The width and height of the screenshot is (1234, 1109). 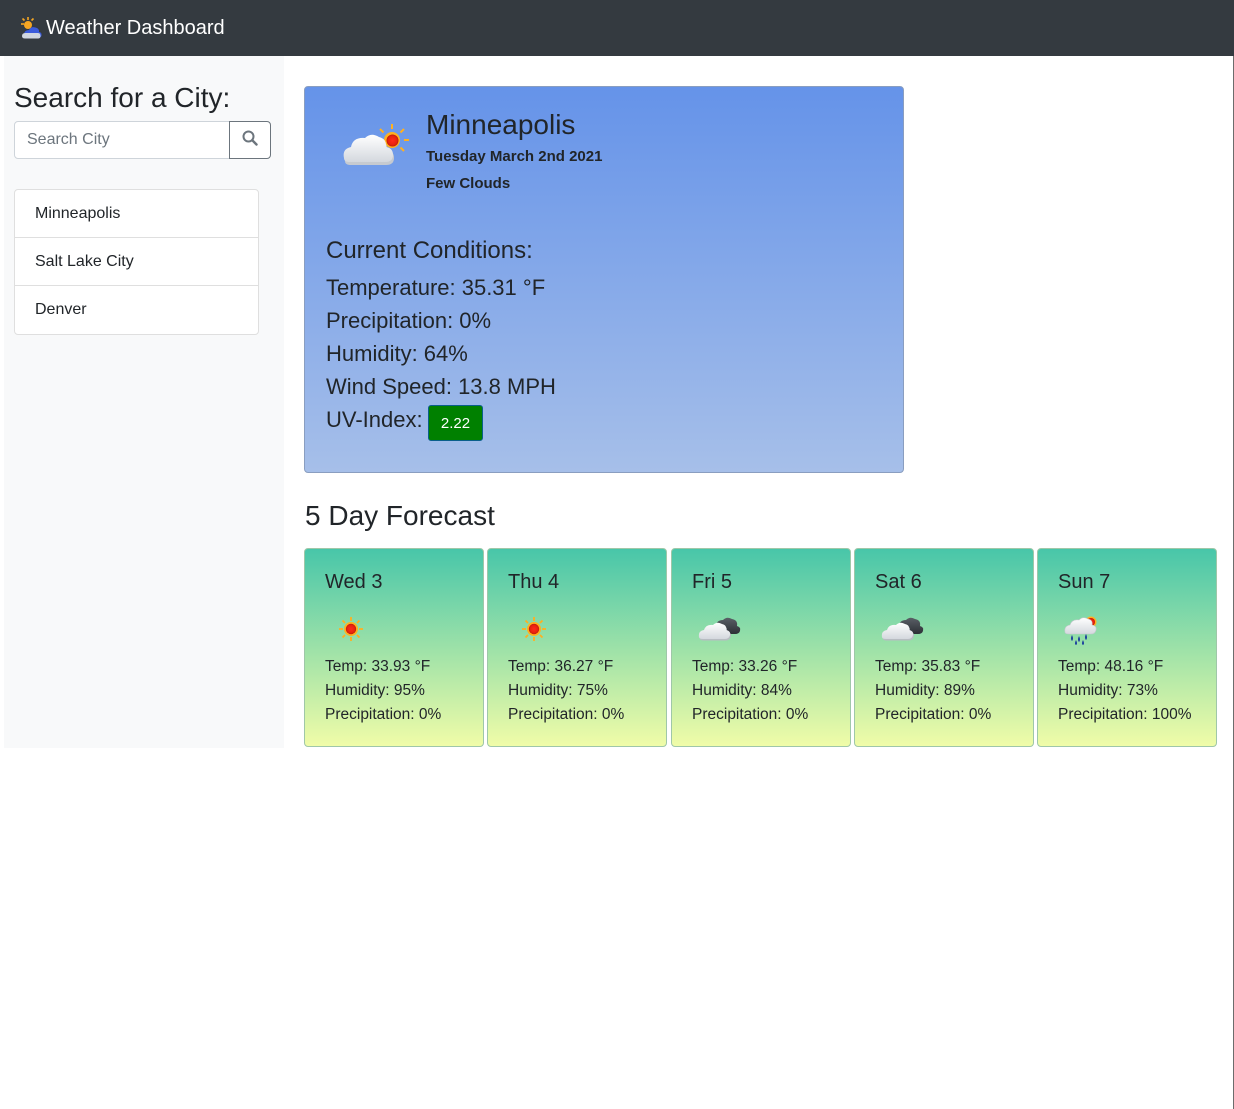 What do you see at coordinates (501, 124) in the screenshot?
I see `current-city-name: Minneapolis` at bounding box center [501, 124].